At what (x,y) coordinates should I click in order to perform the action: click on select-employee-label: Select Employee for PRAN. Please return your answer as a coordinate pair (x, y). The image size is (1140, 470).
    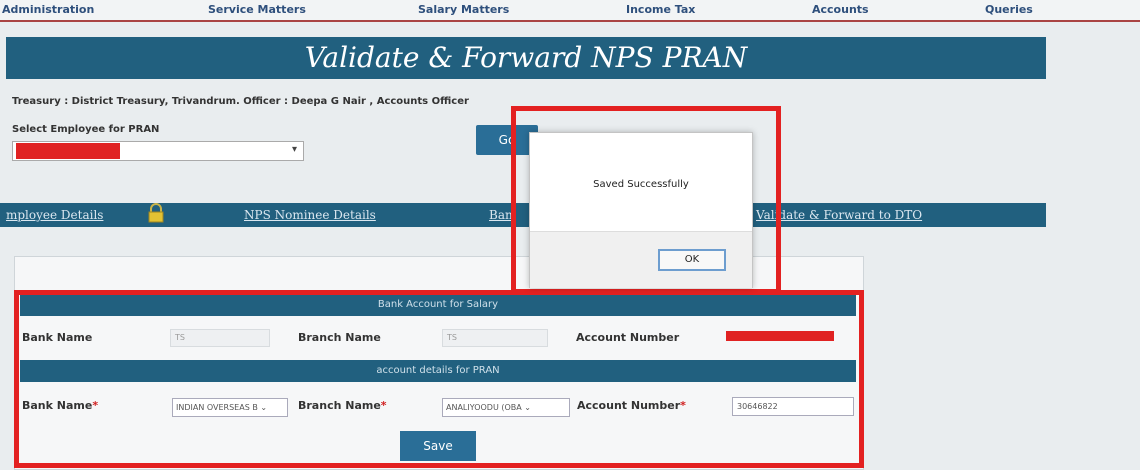
    Looking at the image, I should click on (86, 129).